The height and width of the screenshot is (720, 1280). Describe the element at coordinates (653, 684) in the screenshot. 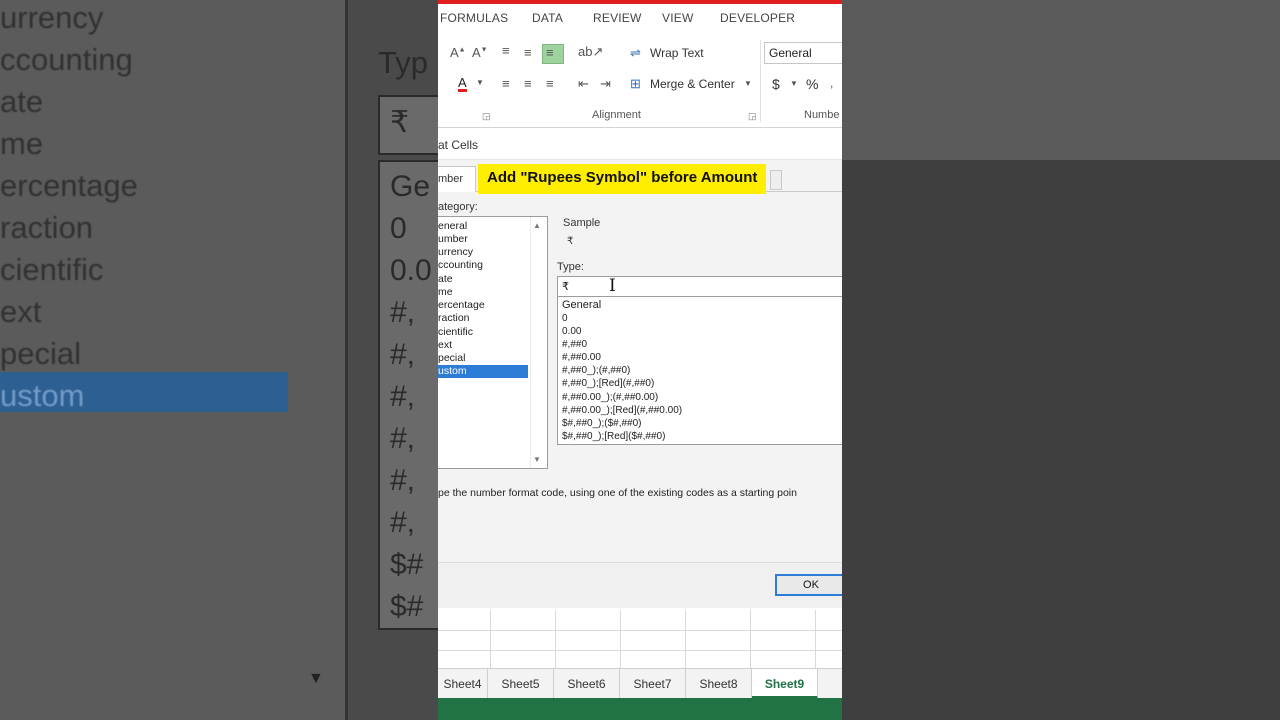

I see `sheet-tab: Sheet7` at that location.